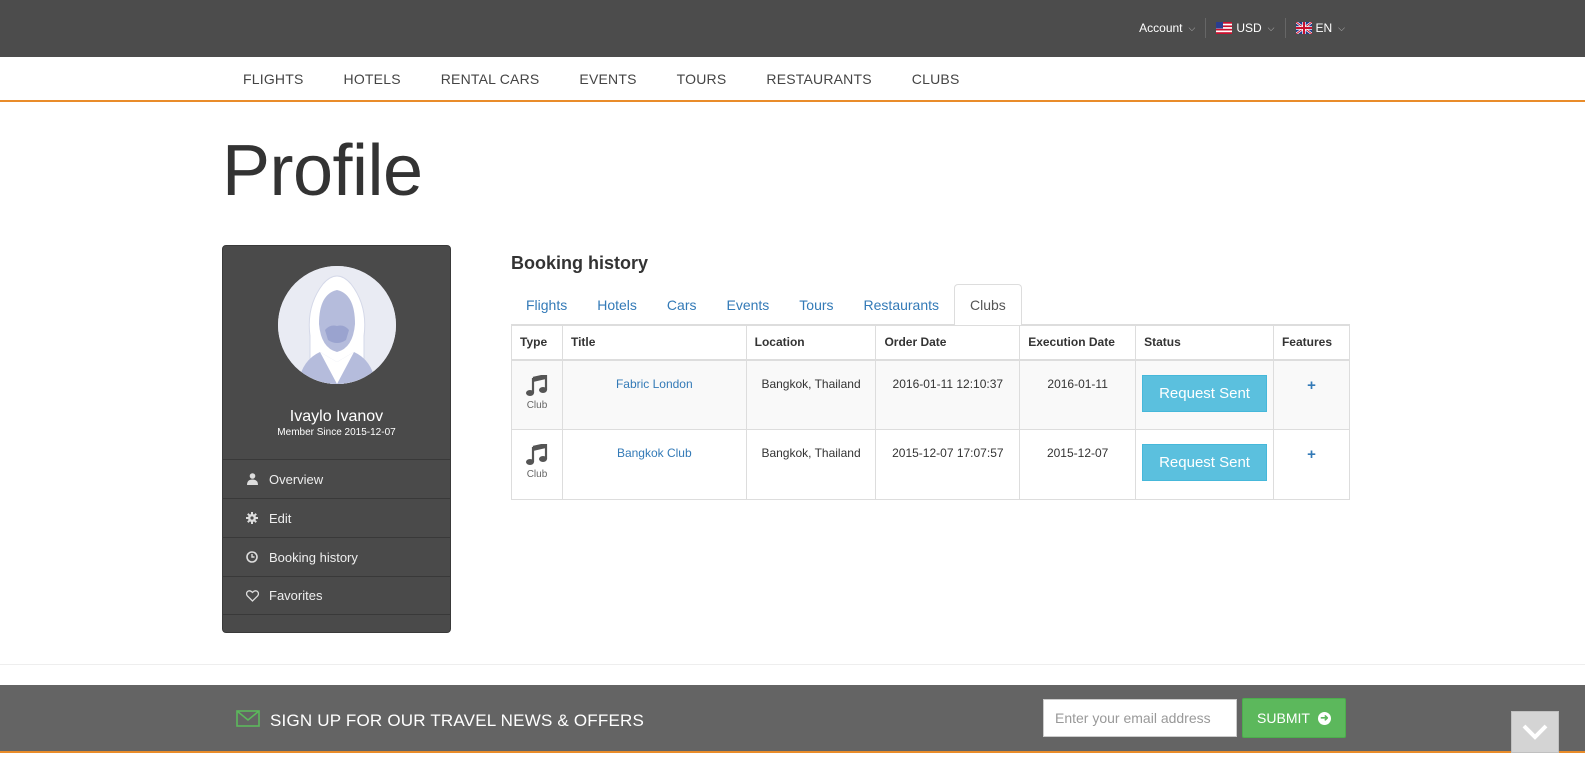  What do you see at coordinates (457, 720) in the screenshot?
I see `newsletter-text: SIGN UP FOR OUR TRAVEL NEWS & OFFERS` at bounding box center [457, 720].